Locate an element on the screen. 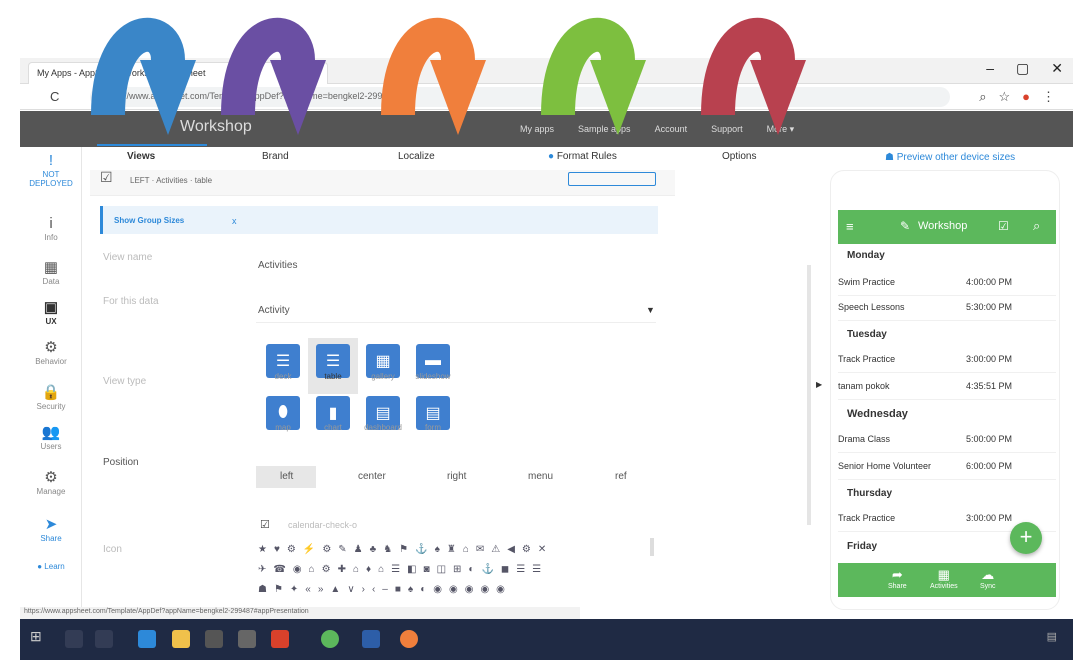 The height and width of the screenshot is (660, 1073). list-item: Speech Lessons 5:30:00 PM is located at coordinates (947, 308).